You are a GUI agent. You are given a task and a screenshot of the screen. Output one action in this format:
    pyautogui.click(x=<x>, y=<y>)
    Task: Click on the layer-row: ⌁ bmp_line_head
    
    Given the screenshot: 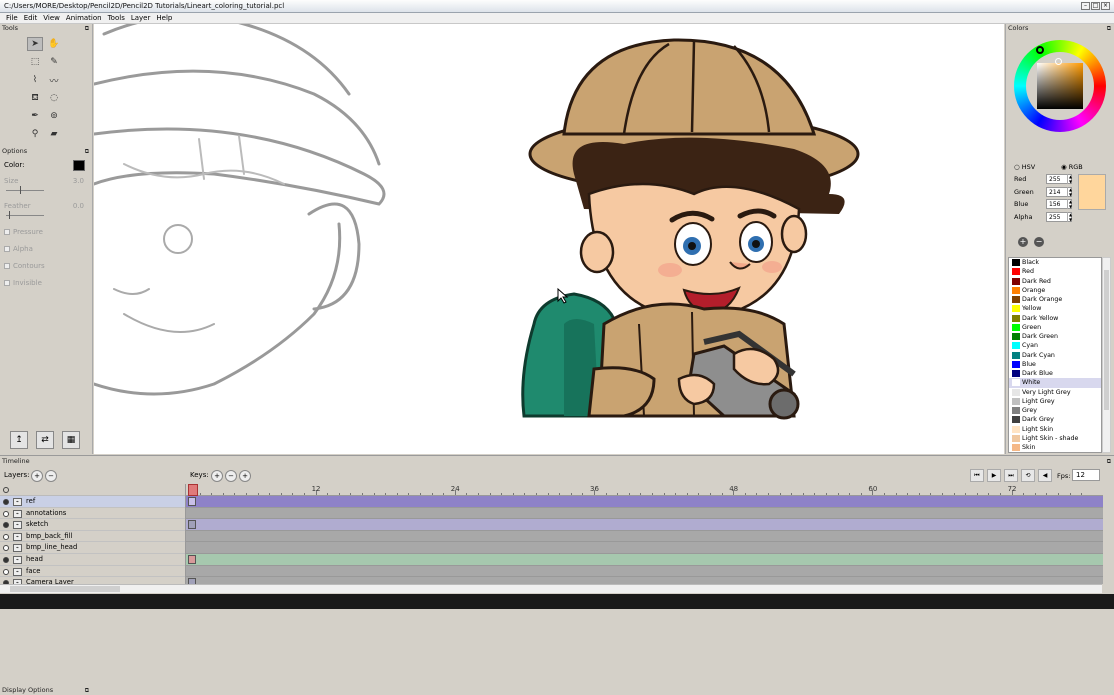 What is the action you would take?
    pyautogui.click(x=92, y=548)
    